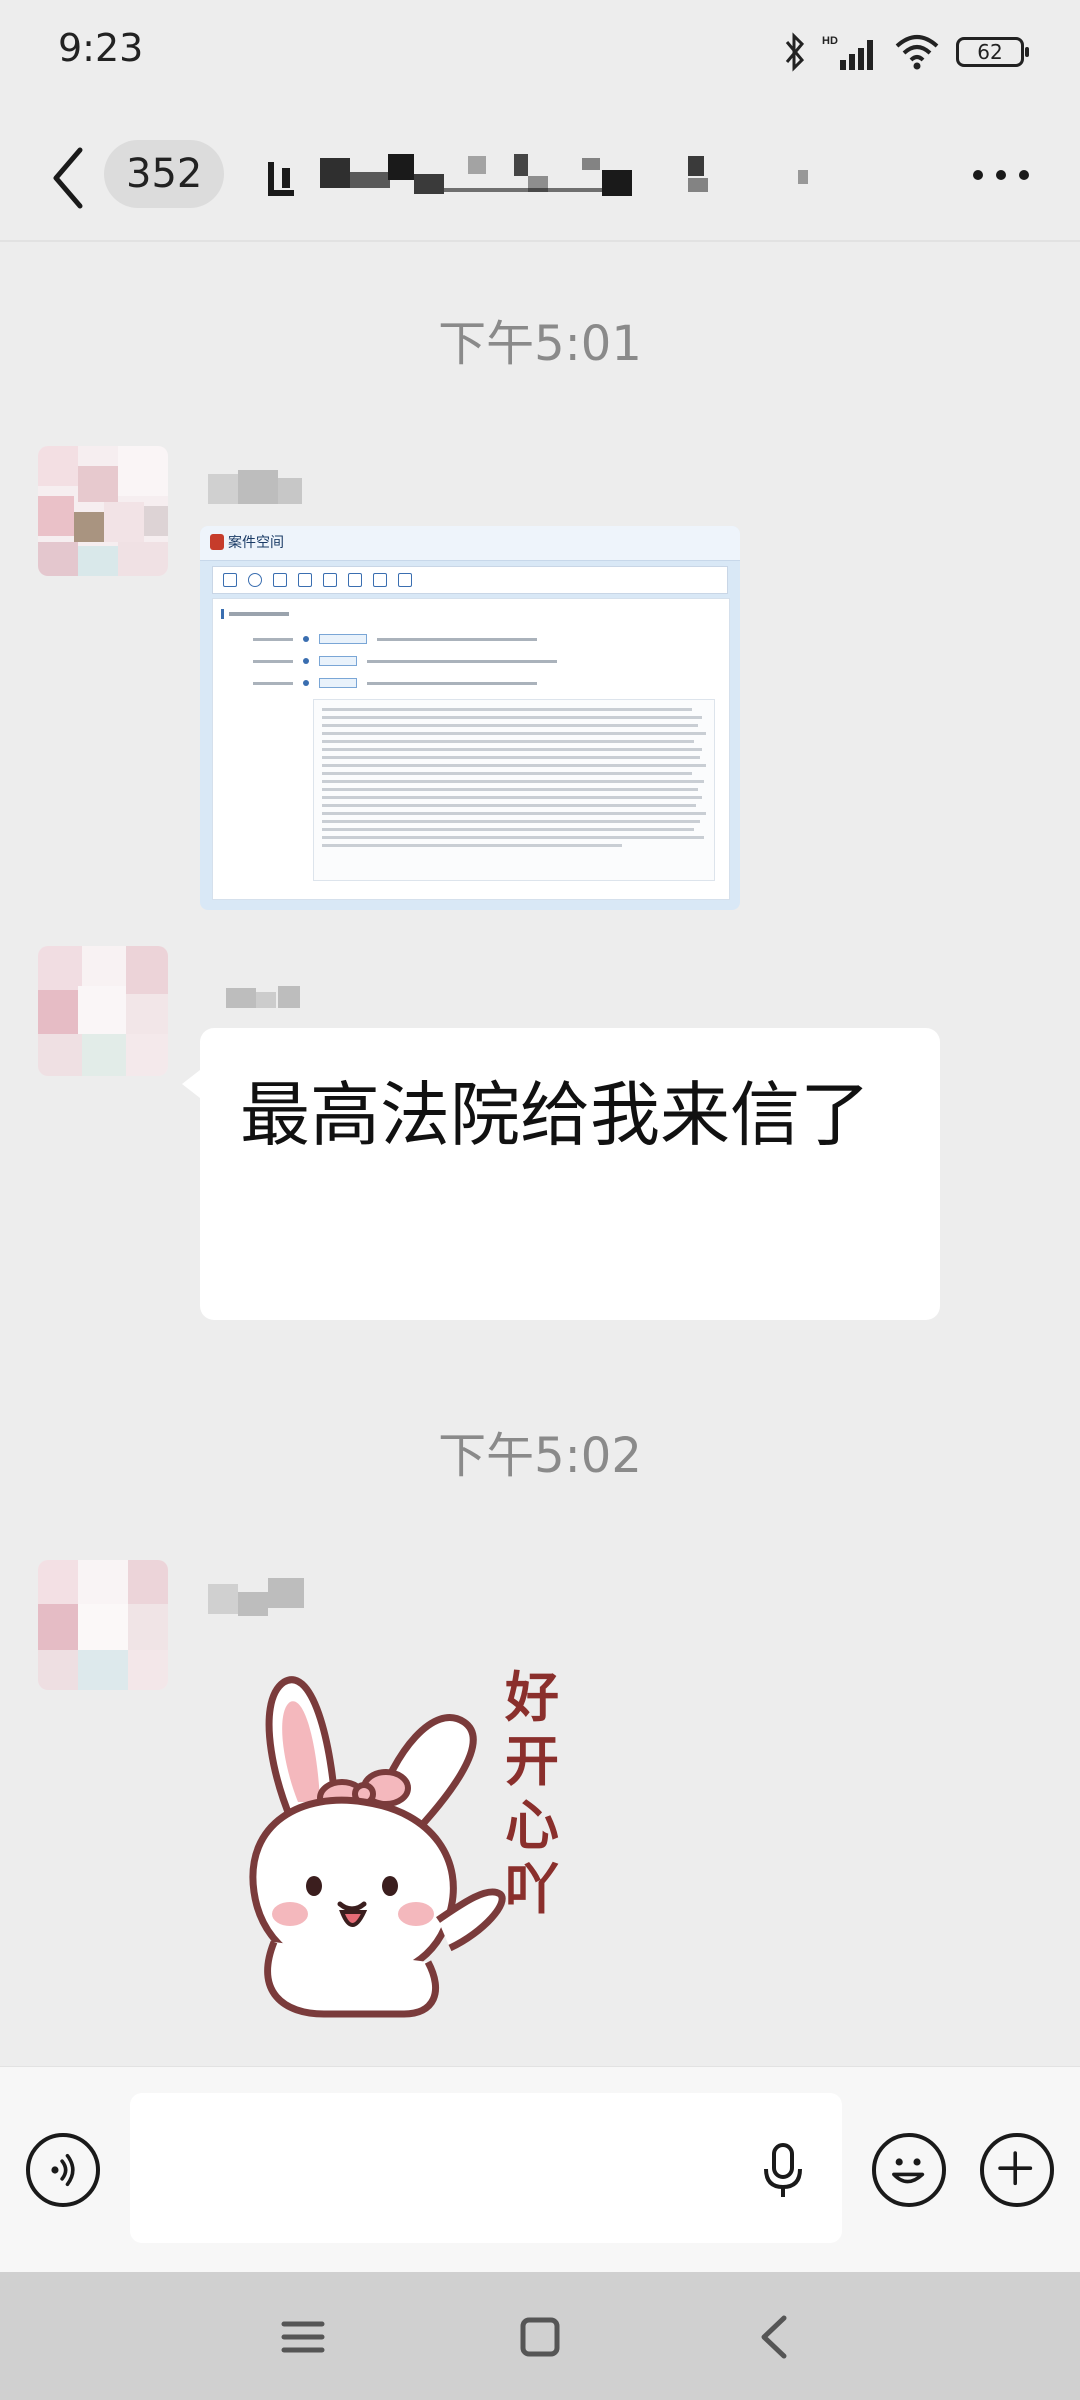 This screenshot has width=1080, height=2400. What do you see at coordinates (540, 55) in the screenshot?
I see `status-bar: 9:23 HD 62` at bounding box center [540, 55].